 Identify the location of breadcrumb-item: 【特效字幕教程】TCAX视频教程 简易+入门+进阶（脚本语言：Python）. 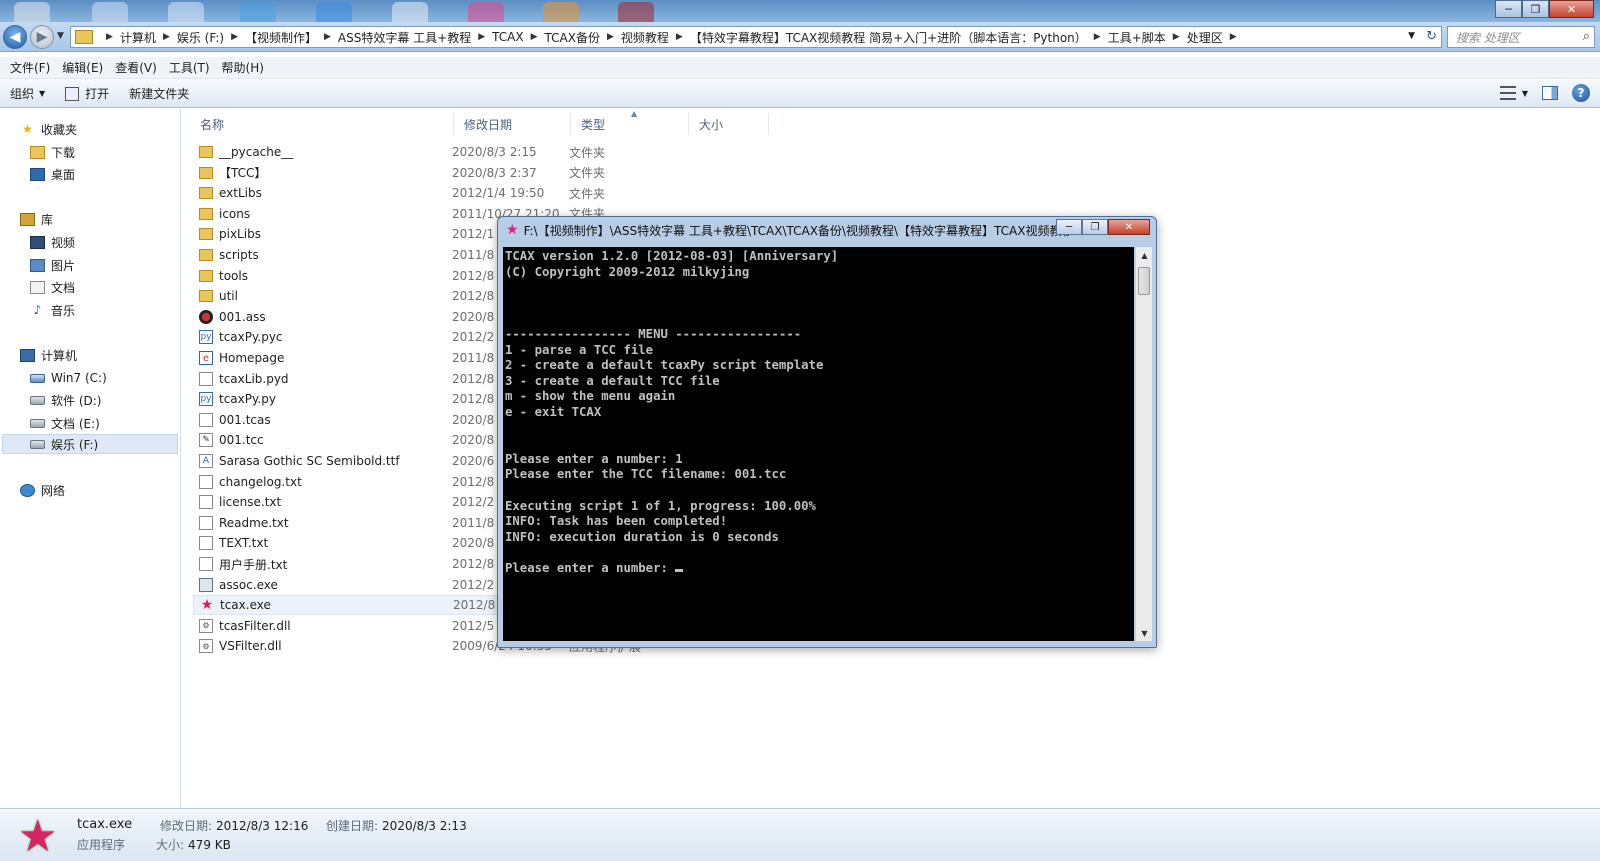
(888, 37).